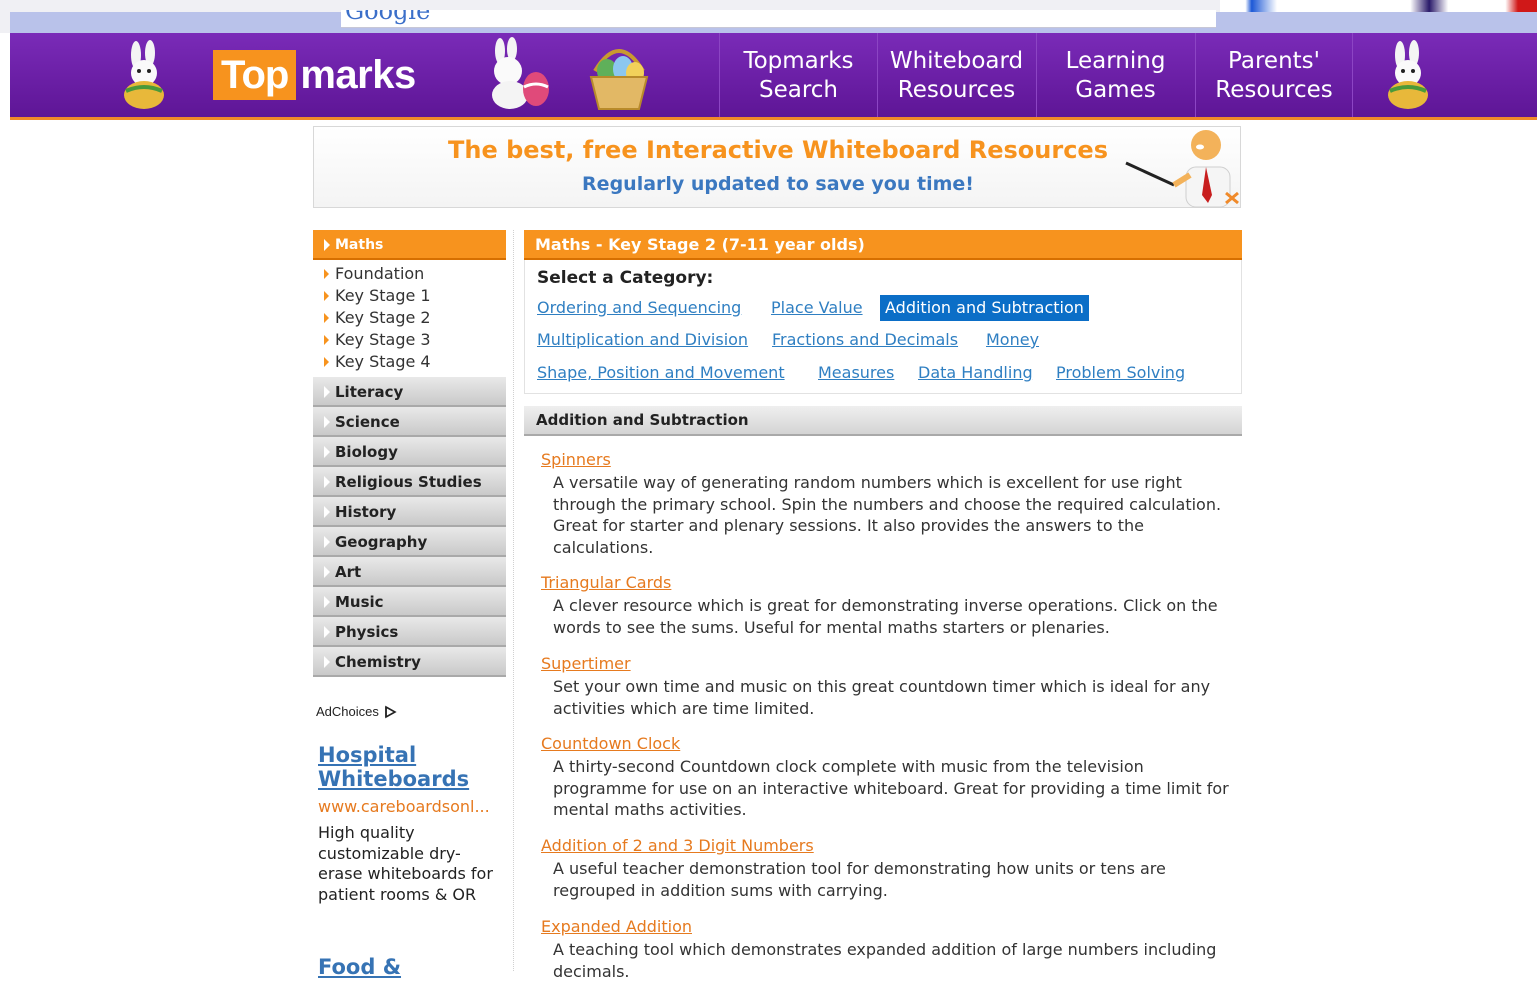  I want to click on logo-marks: marks, so click(358, 74).